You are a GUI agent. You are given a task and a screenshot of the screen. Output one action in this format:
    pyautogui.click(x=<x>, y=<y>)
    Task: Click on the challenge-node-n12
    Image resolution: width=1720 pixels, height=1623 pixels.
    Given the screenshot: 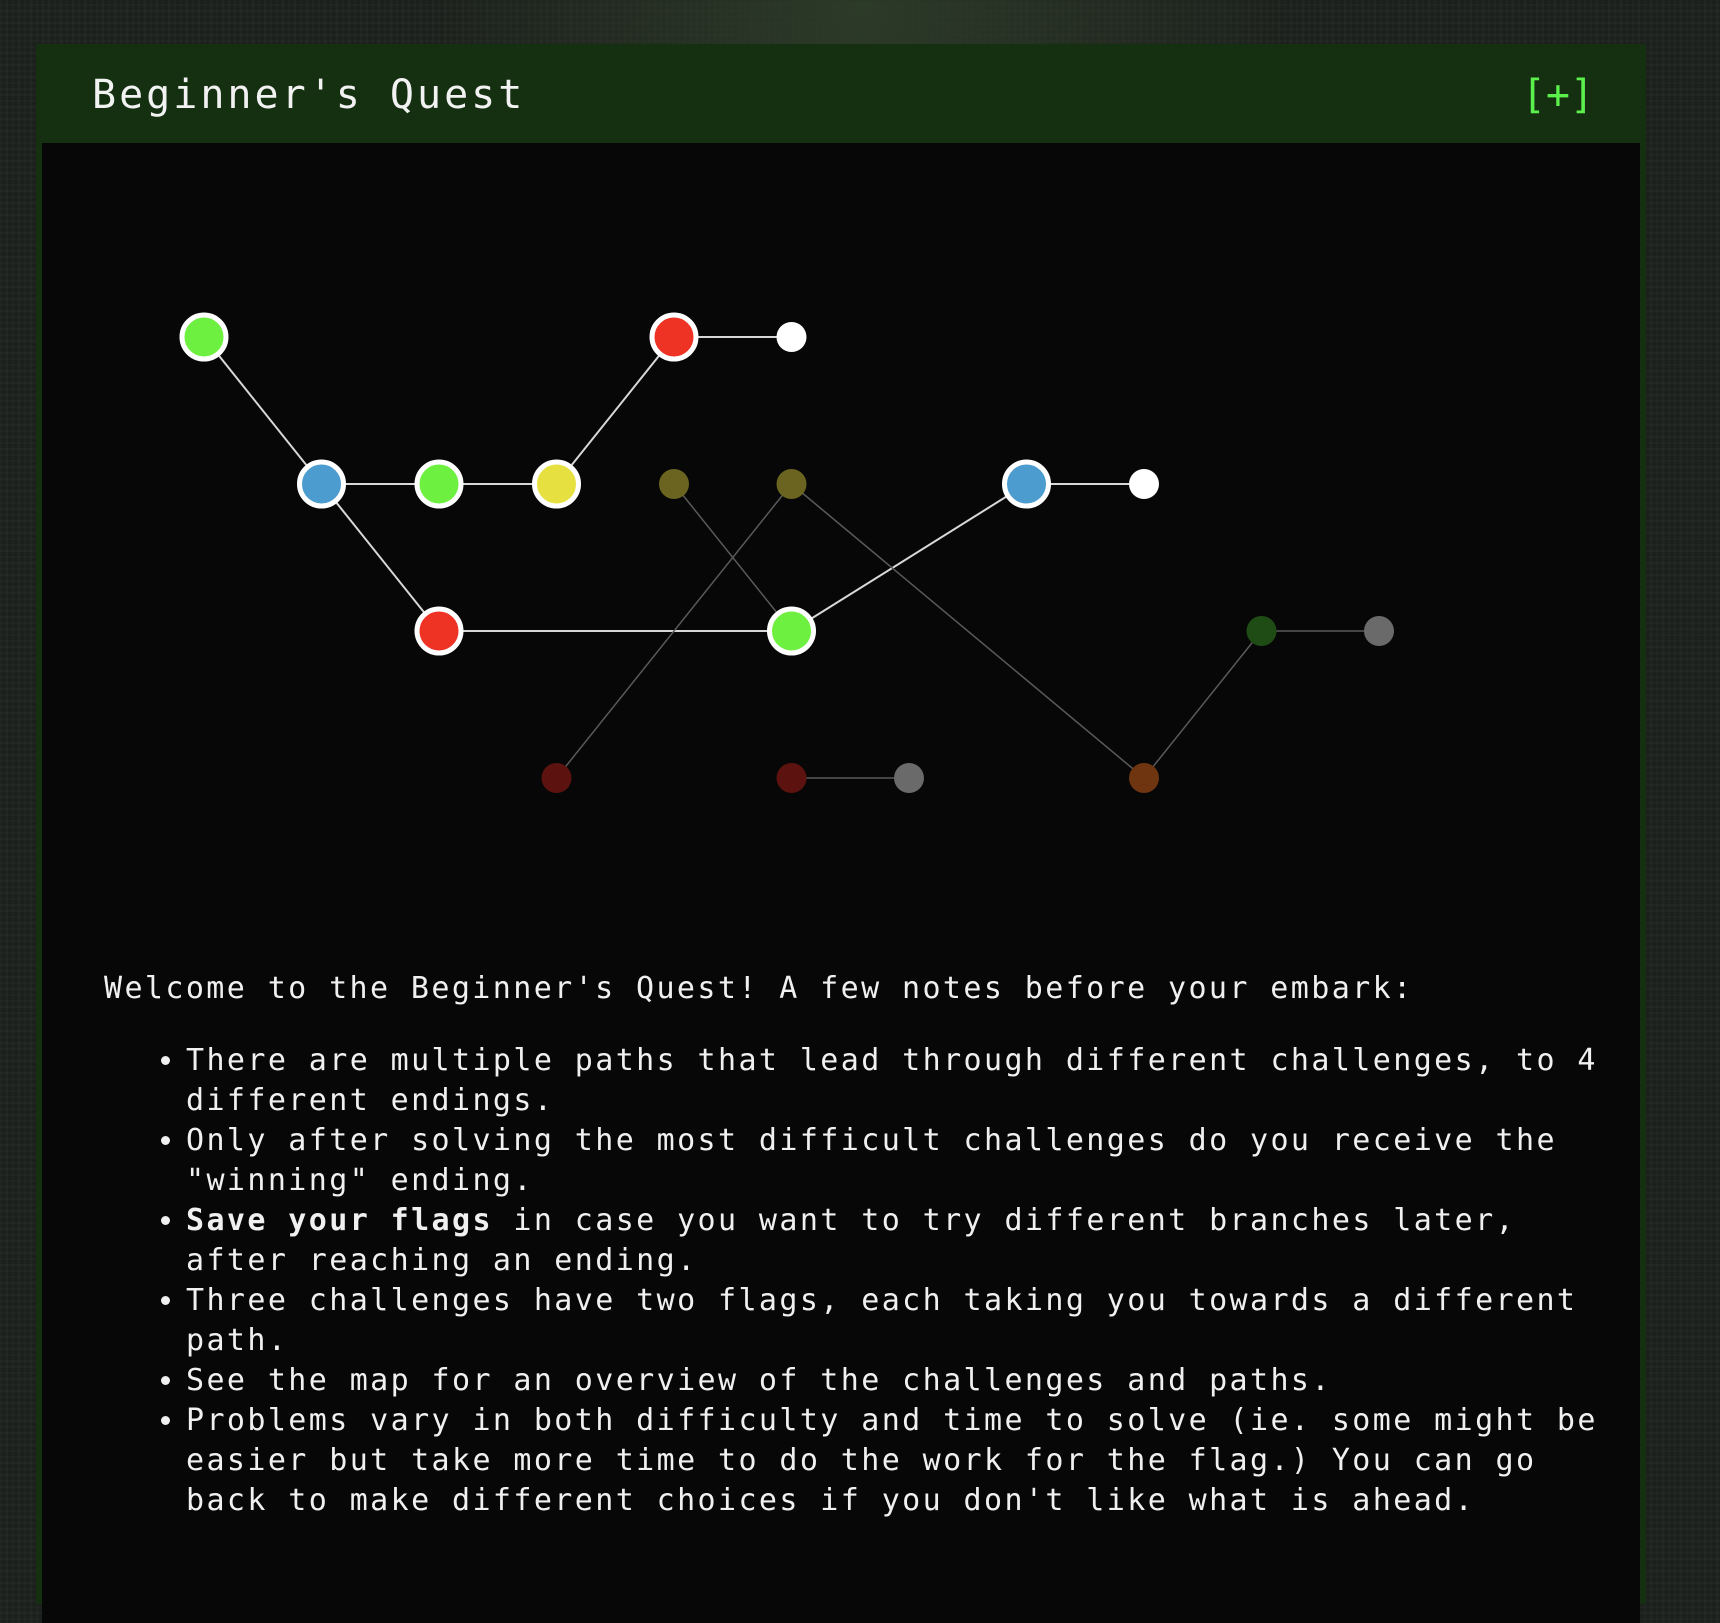 What is the action you would take?
    pyautogui.click(x=791, y=484)
    